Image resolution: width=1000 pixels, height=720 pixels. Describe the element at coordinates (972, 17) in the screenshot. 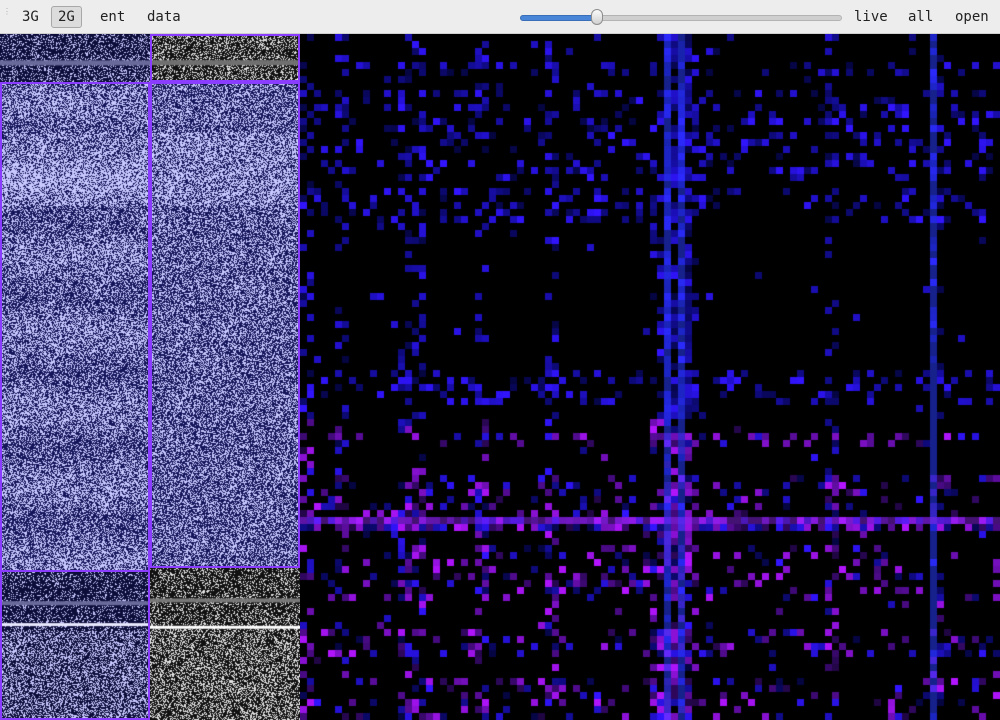

I see `open-button: open` at that location.